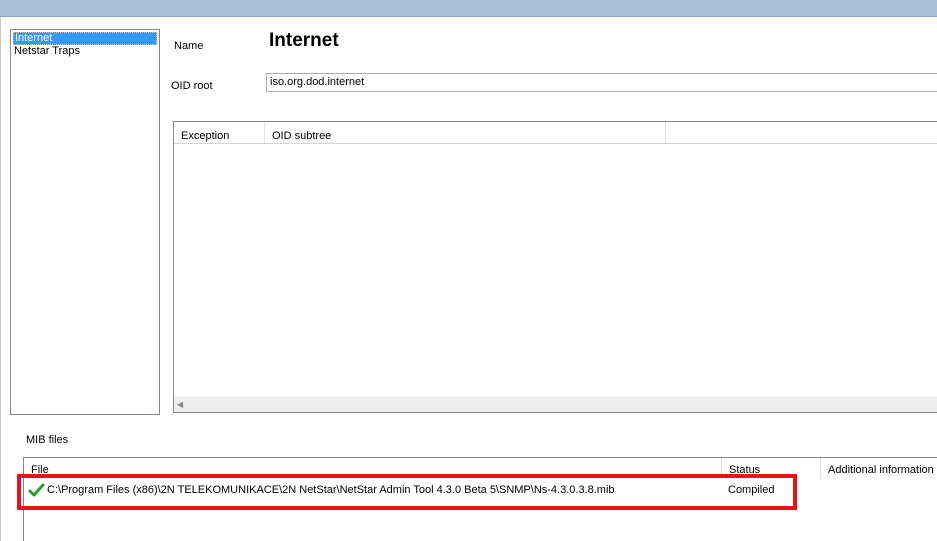  Describe the element at coordinates (85, 38) in the screenshot. I see `tree-item-internet: Internet` at that location.